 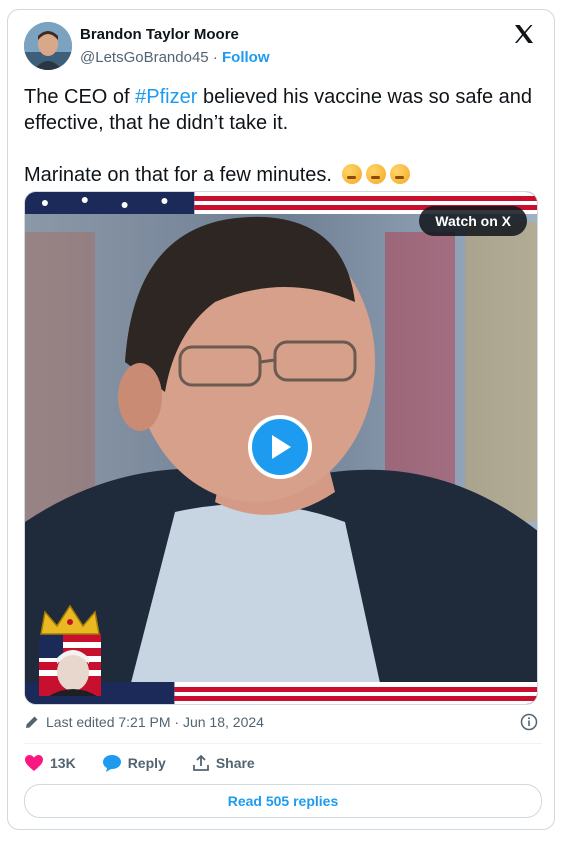 What do you see at coordinates (473, 221) in the screenshot?
I see `watch-on-x-button: Watch on X` at bounding box center [473, 221].